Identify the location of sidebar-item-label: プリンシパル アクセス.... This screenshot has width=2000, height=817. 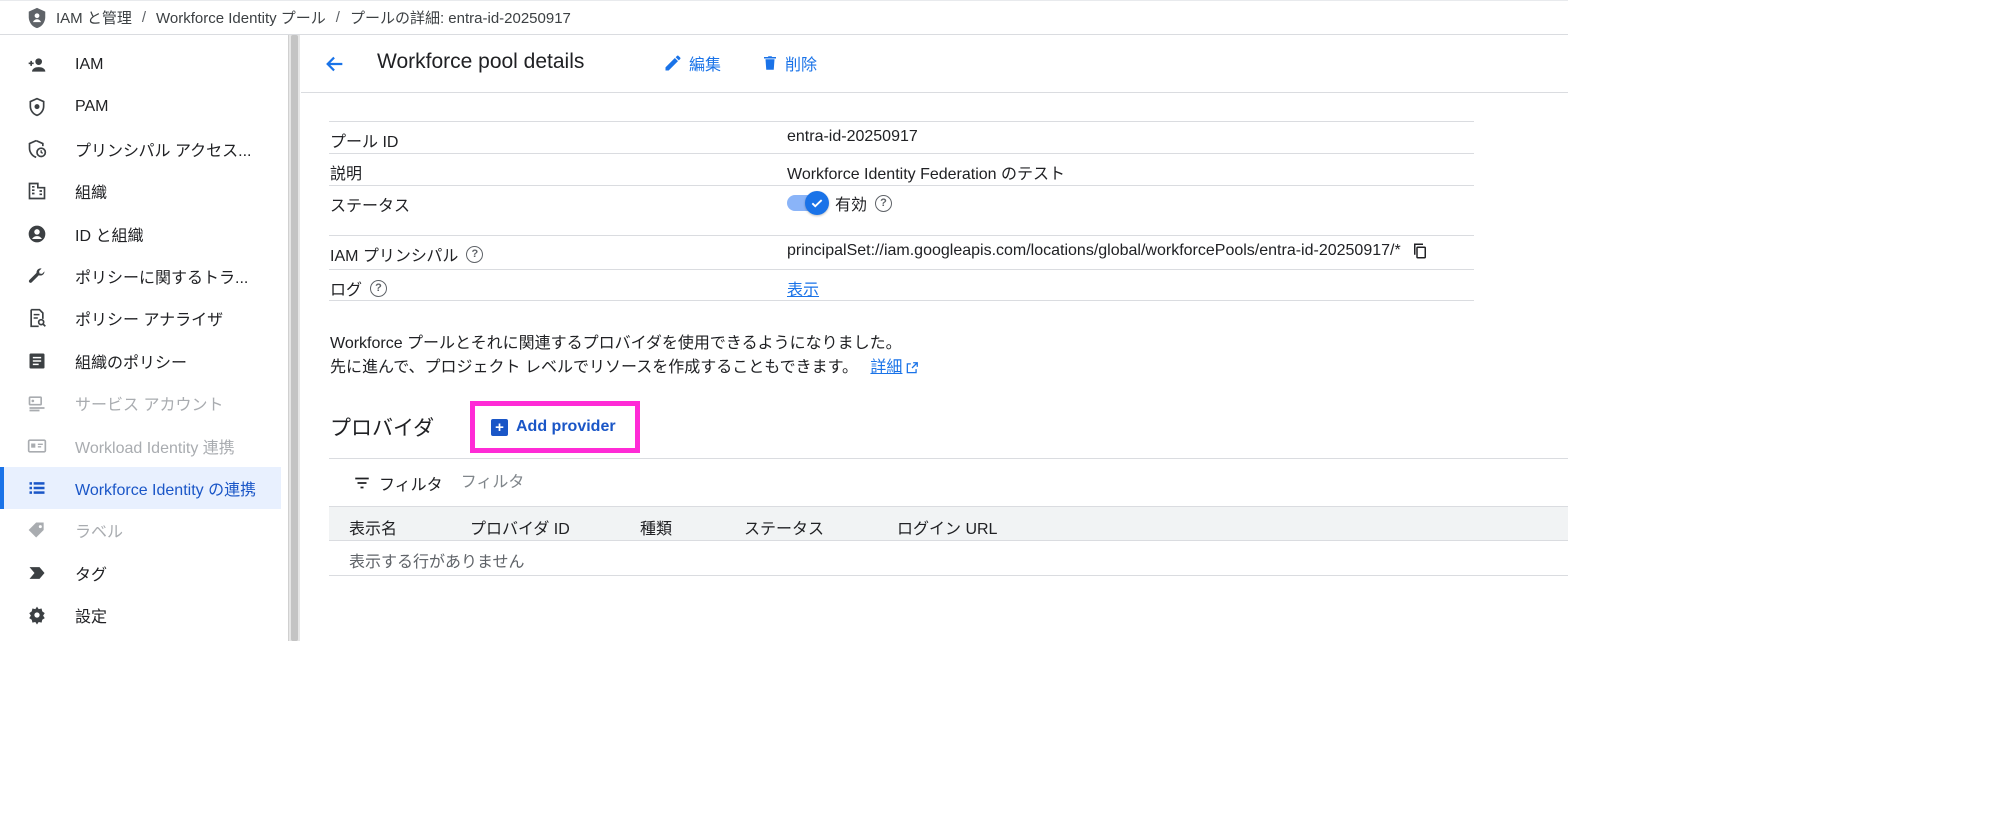
(163, 151).